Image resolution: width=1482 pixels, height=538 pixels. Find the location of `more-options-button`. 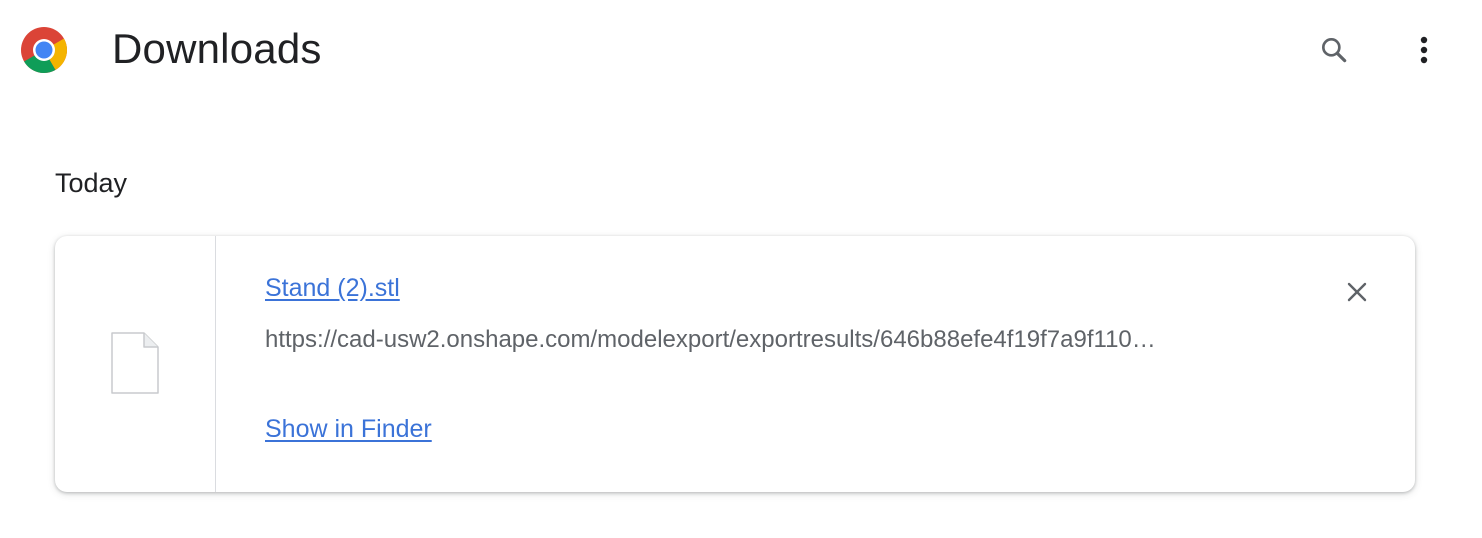

more-options-button is located at coordinates (1424, 50).